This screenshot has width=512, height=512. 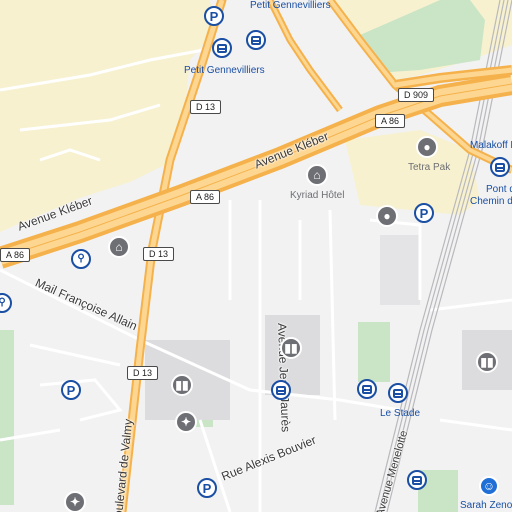 What do you see at coordinates (429, 167) in the screenshot?
I see `place-label-tetra-pak: Tetra Pak` at bounding box center [429, 167].